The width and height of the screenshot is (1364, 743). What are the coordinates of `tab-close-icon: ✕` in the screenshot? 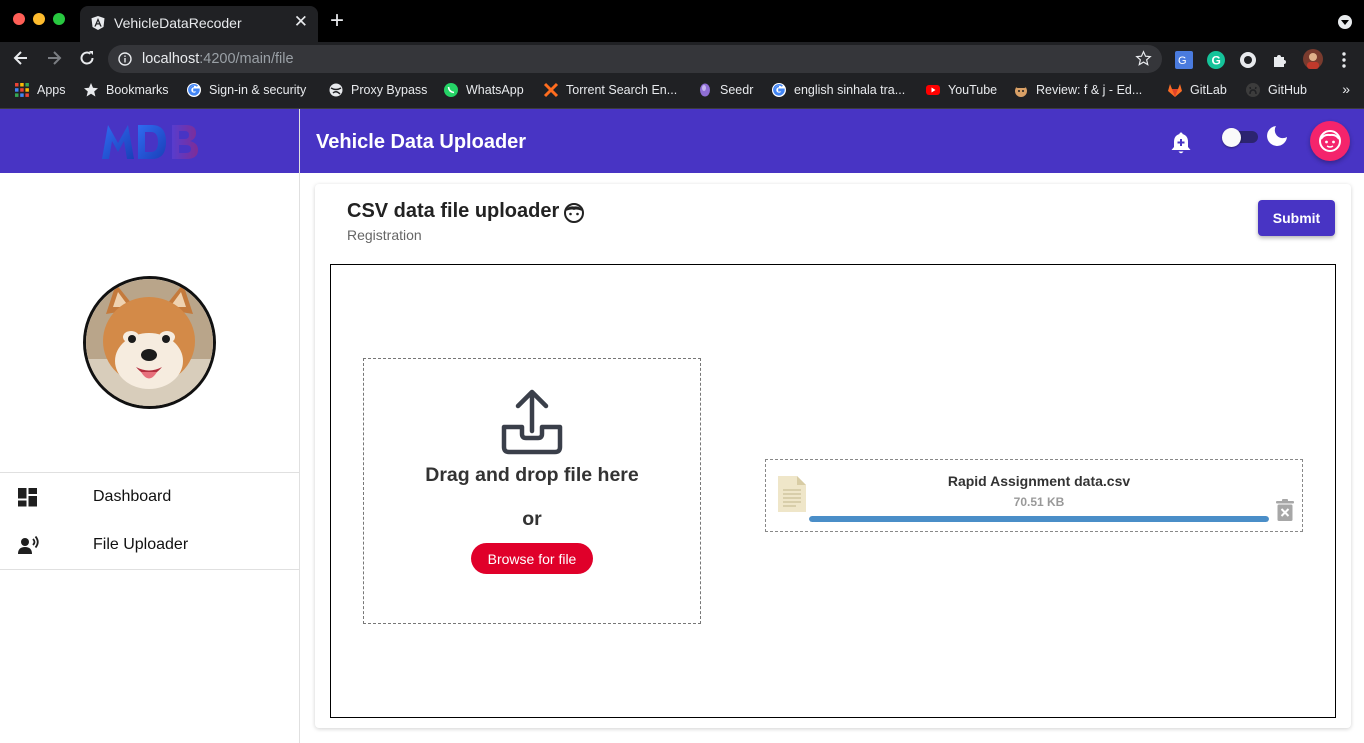 It's located at (301, 22).